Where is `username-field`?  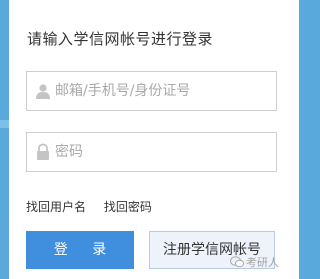 username-field is located at coordinates (151, 91).